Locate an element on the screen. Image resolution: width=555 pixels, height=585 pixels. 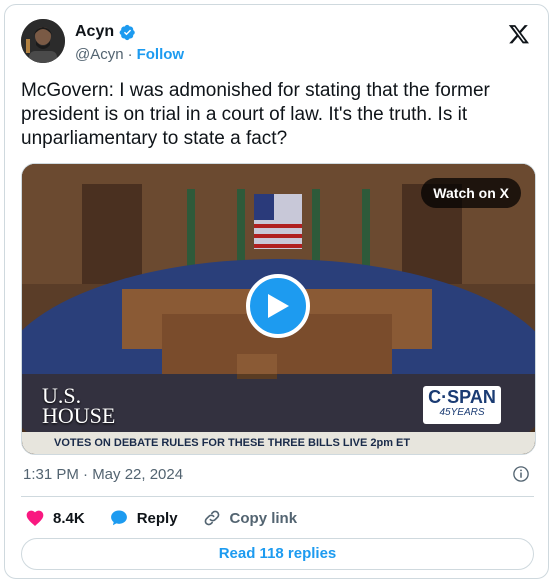
avatar is located at coordinates (43, 41).